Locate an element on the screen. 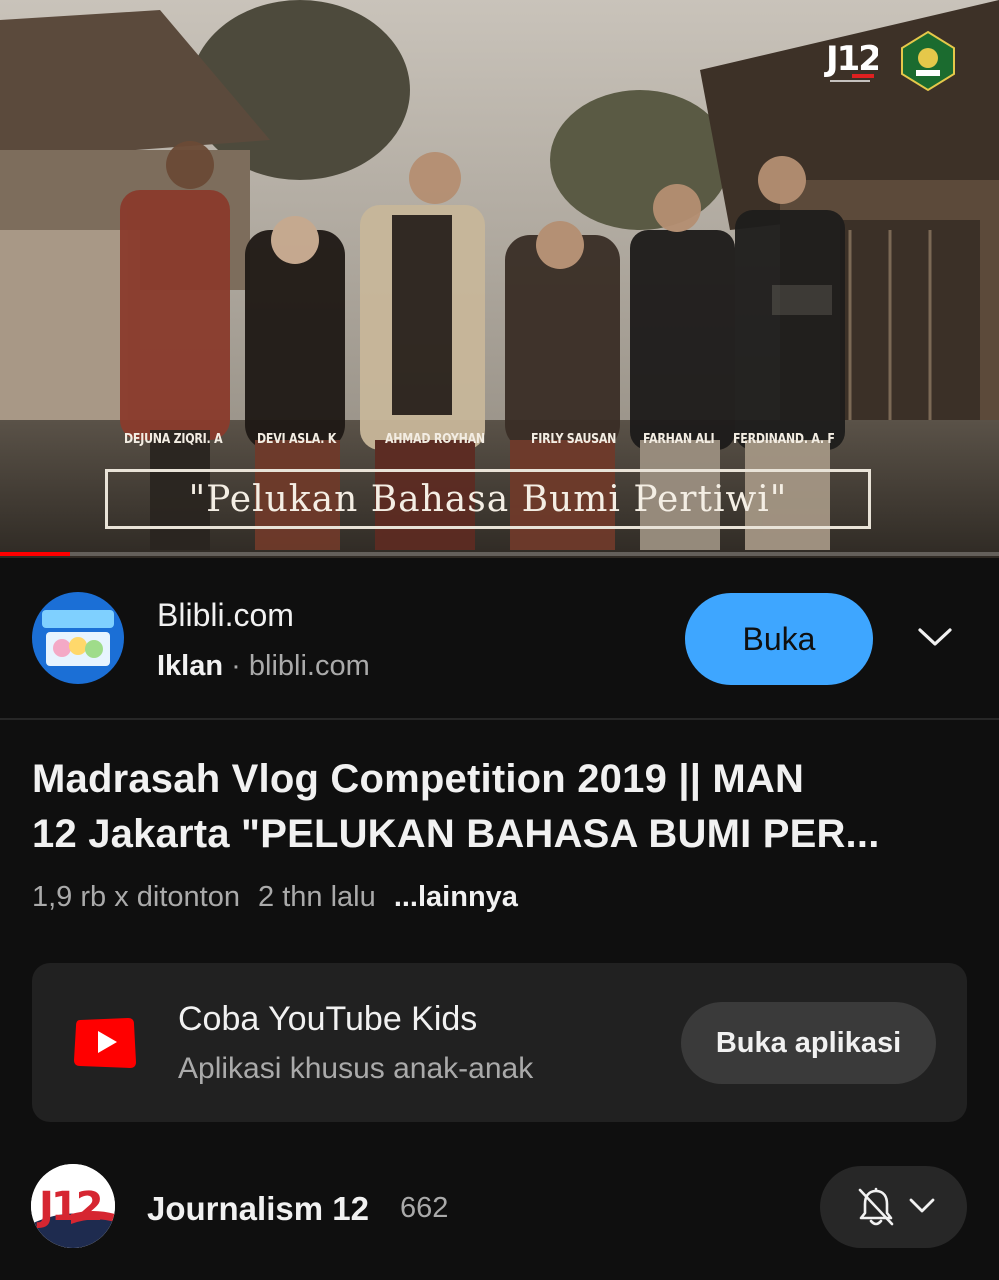 This screenshot has height=1280, width=999. video-title-card: "Pelukan Bahasa Bumi Pertiwi" is located at coordinates (488, 499).